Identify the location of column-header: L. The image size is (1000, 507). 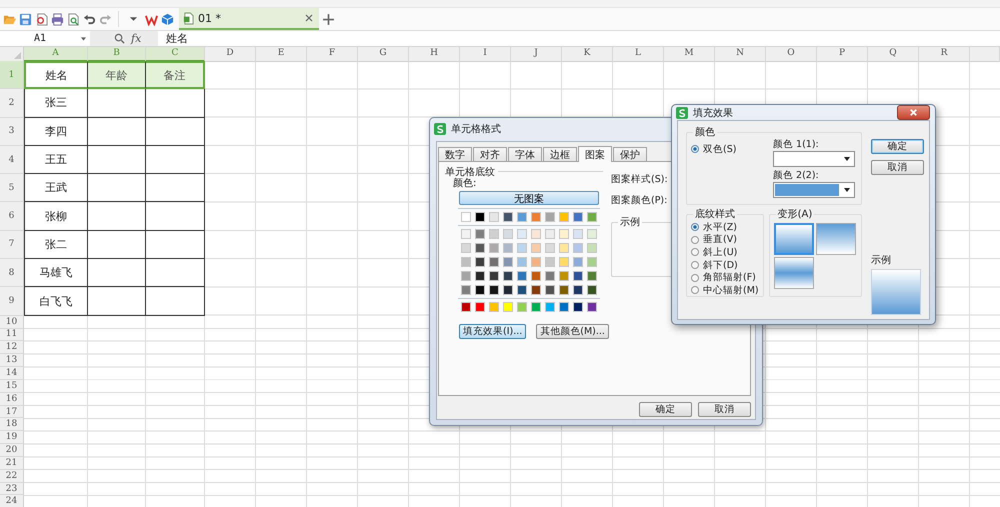
(638, 54).